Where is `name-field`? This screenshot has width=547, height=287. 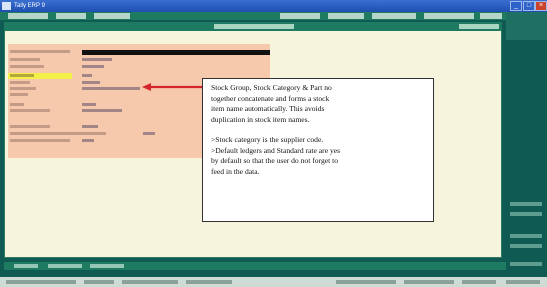 name-field is located at coordinates (176, 52).